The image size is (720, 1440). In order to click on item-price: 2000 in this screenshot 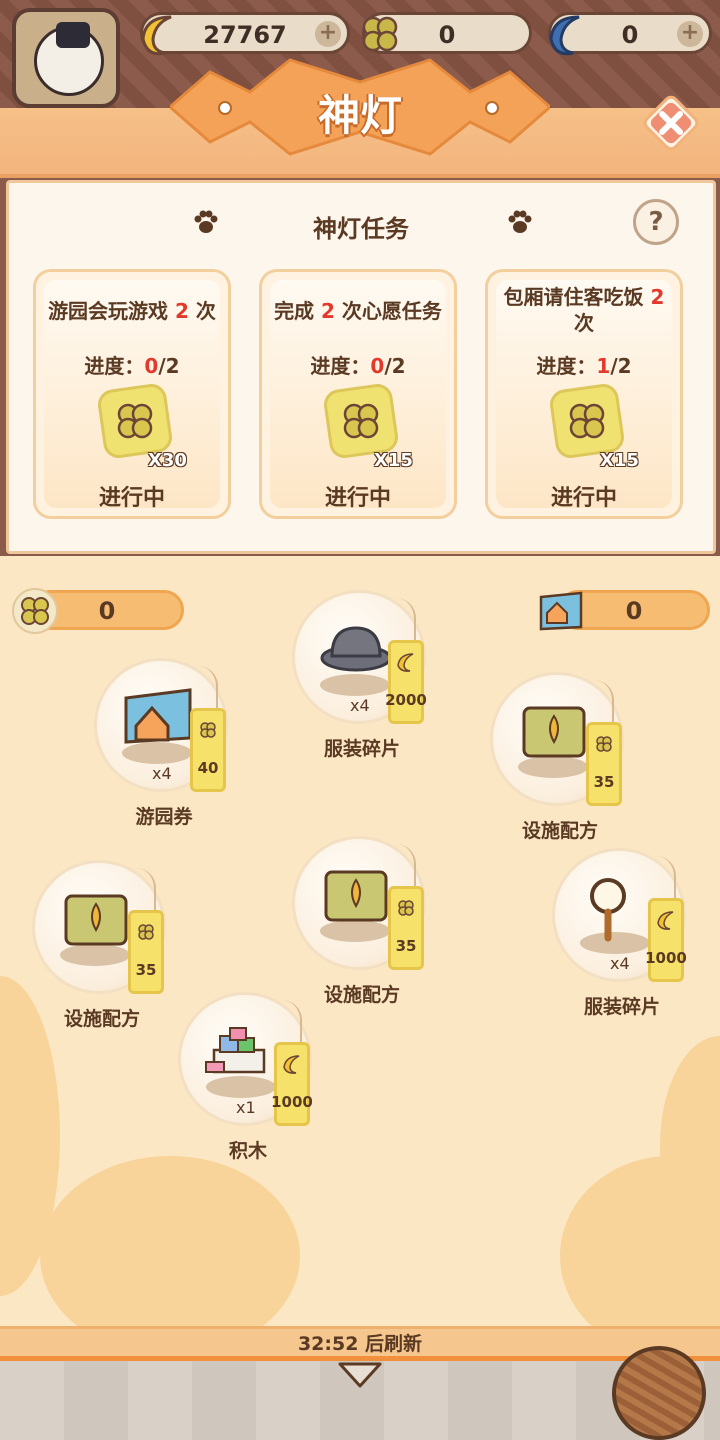, I will do `click(406, 700)`.